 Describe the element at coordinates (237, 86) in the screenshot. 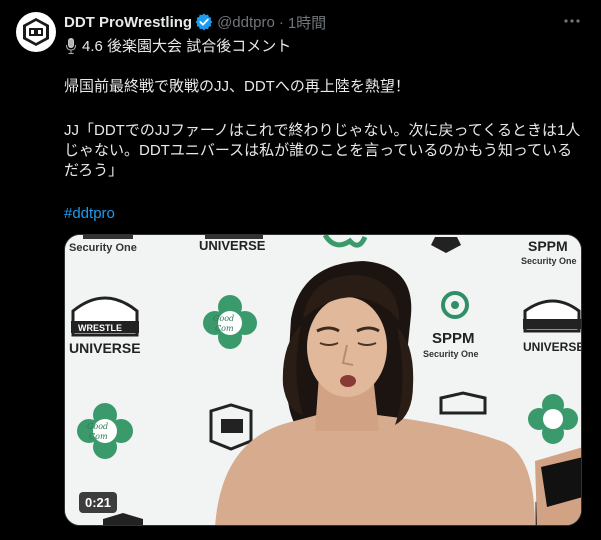

I see `tweet-text-paragraph-1: 帰国前最終戦で敗戦のJJ、DDTへの再上陸を熱望！` at that location.